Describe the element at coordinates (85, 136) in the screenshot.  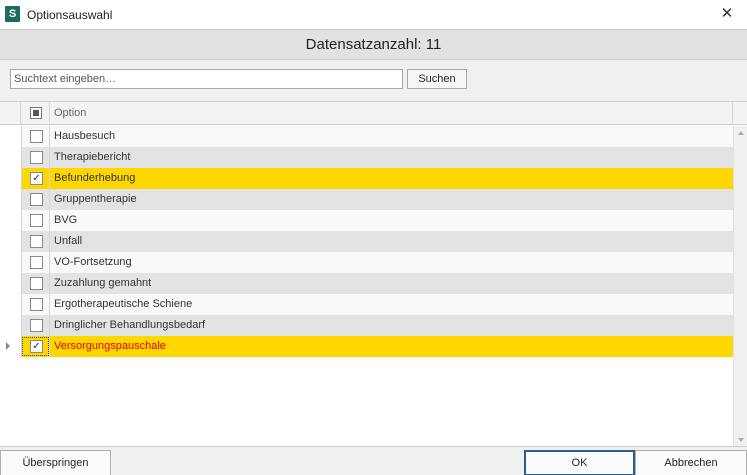
I see `option-label: Hausbesuch` at that location.